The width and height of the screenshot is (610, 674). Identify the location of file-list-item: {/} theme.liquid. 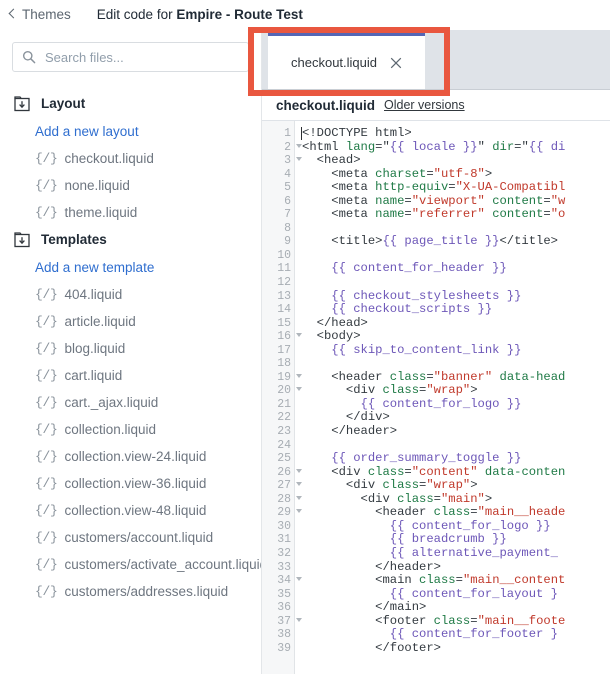
(130, 212).